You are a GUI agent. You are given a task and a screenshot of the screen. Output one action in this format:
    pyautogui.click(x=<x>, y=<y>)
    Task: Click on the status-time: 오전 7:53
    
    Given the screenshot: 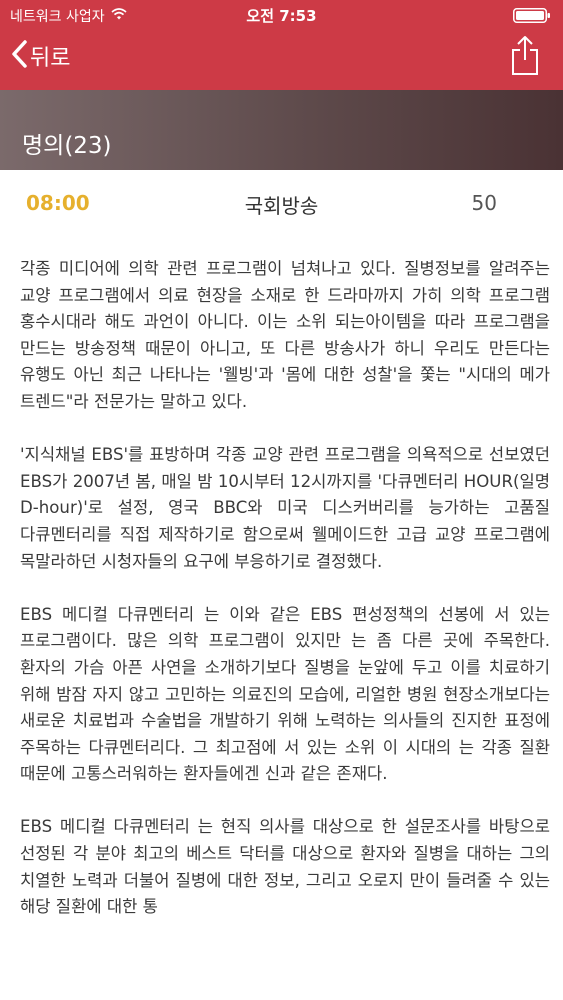 What is the action you would take?
    pyautogui.click(x=281, y=16)
    